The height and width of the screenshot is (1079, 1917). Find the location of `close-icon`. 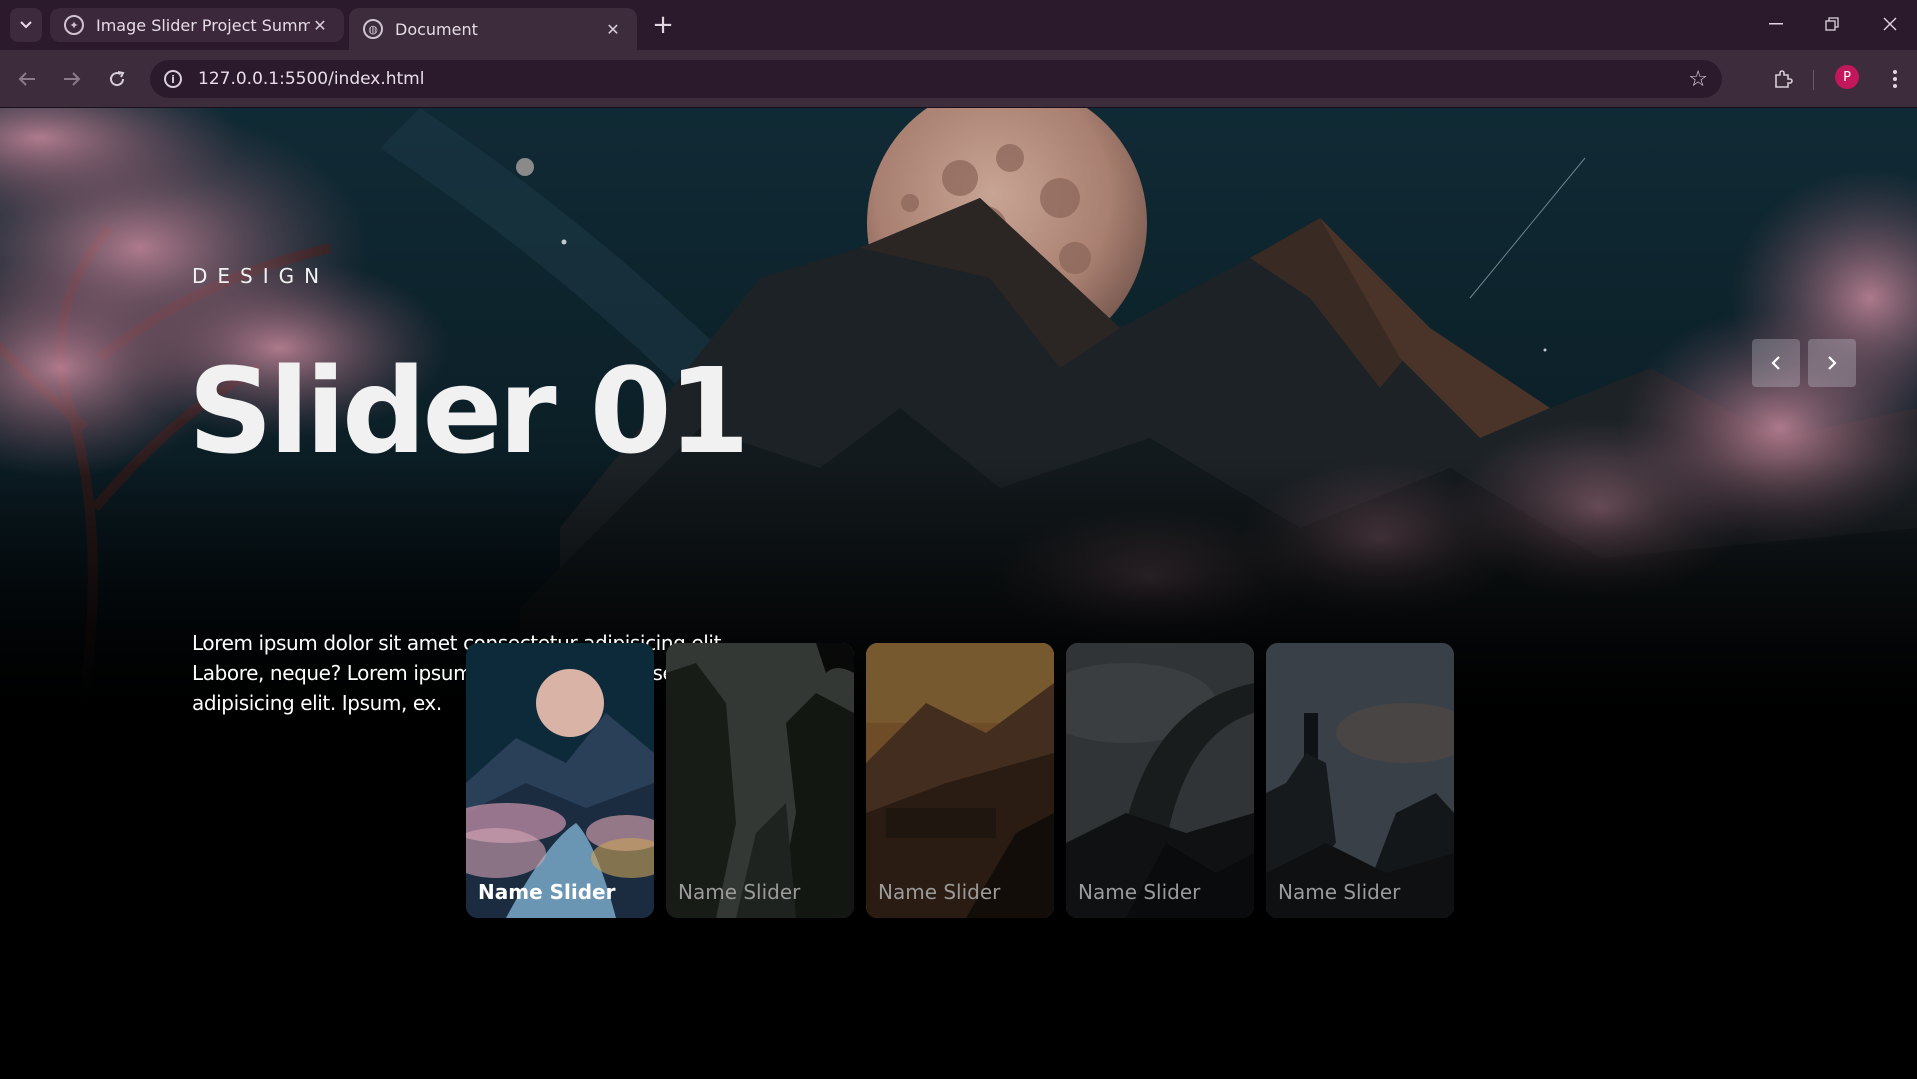

close-icon is located at coordinates (1890, 24).